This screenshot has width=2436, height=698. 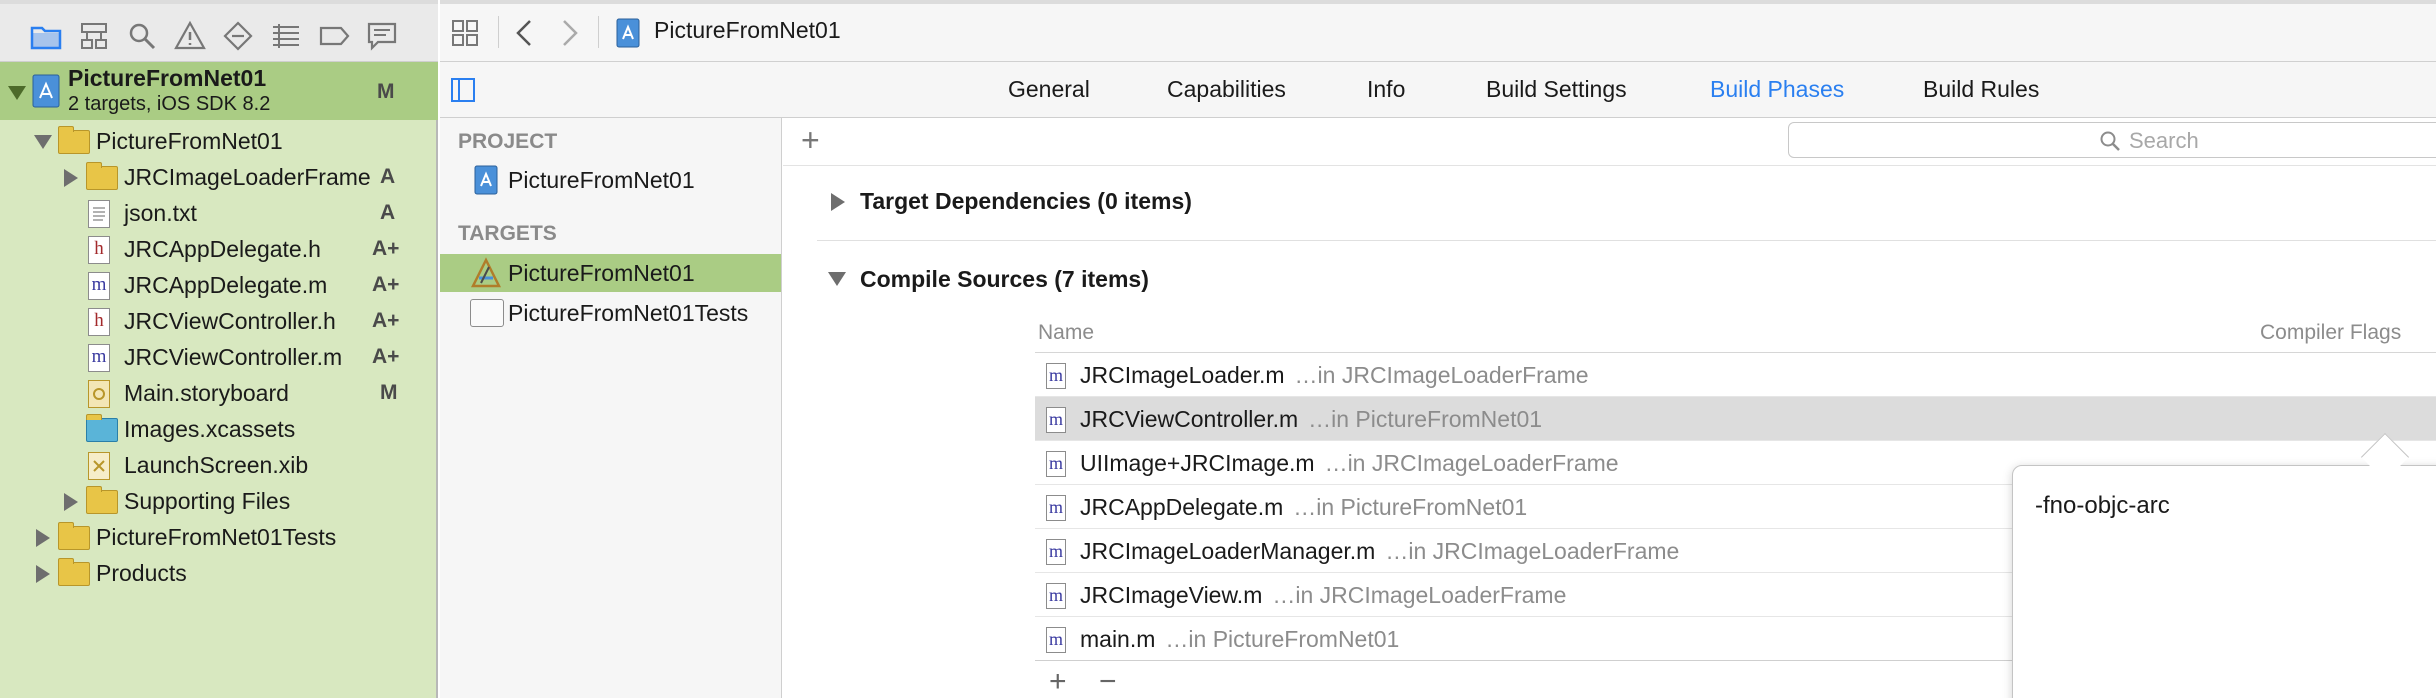 I want to click on project-list-item: PictureFromNet01, so click(x=610, y=180).